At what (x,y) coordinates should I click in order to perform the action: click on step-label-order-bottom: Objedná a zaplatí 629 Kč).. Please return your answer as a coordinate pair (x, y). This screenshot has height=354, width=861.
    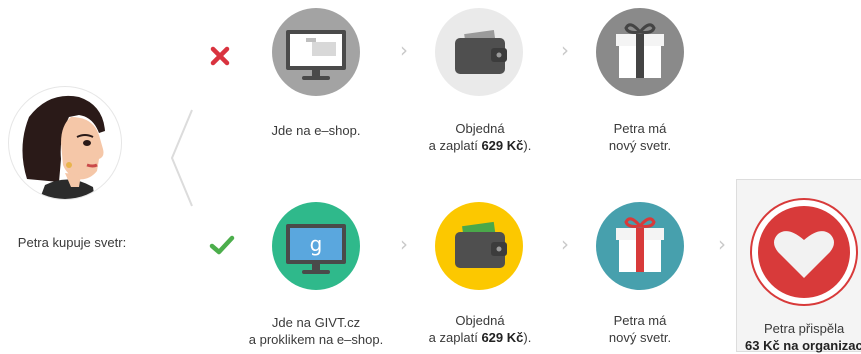
    Looking at the image, I should click on (480, 329).